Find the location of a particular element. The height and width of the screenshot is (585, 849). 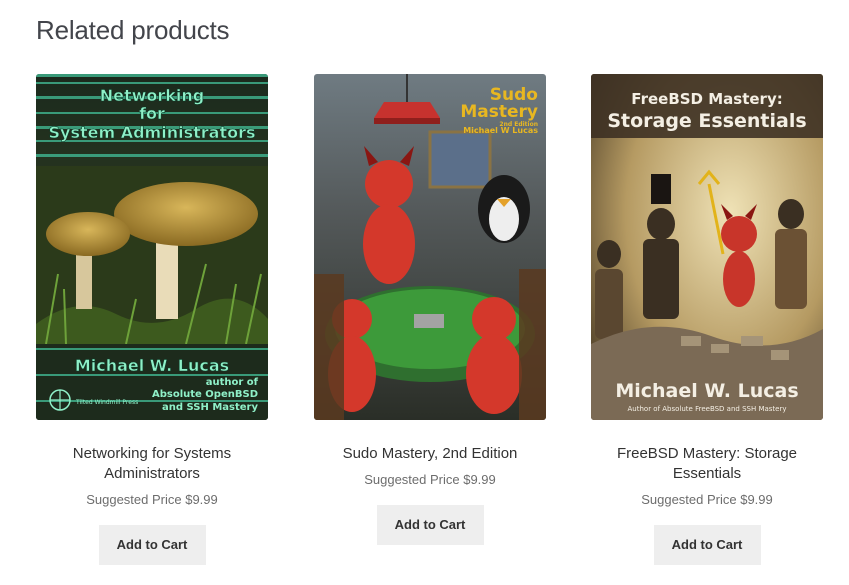

section-title: Related products is located at coordinates (133, 30).